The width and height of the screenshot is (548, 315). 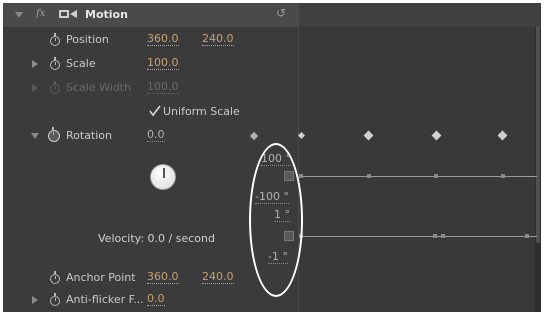 I want to click on uniform-scale-checkbox, so click(x=155, y=111).